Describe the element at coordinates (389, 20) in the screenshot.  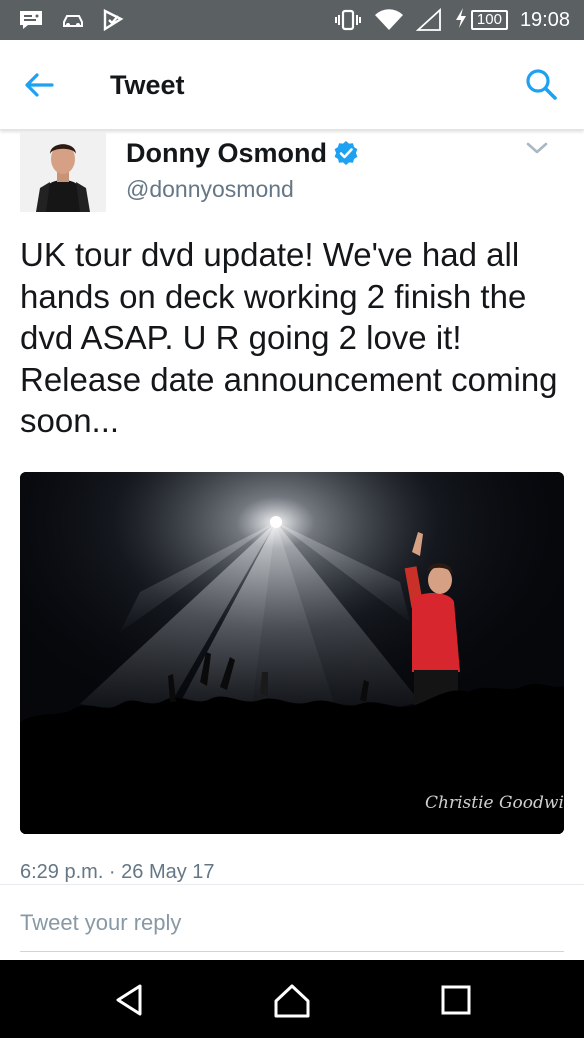
I see `wifi-icon` at that location.